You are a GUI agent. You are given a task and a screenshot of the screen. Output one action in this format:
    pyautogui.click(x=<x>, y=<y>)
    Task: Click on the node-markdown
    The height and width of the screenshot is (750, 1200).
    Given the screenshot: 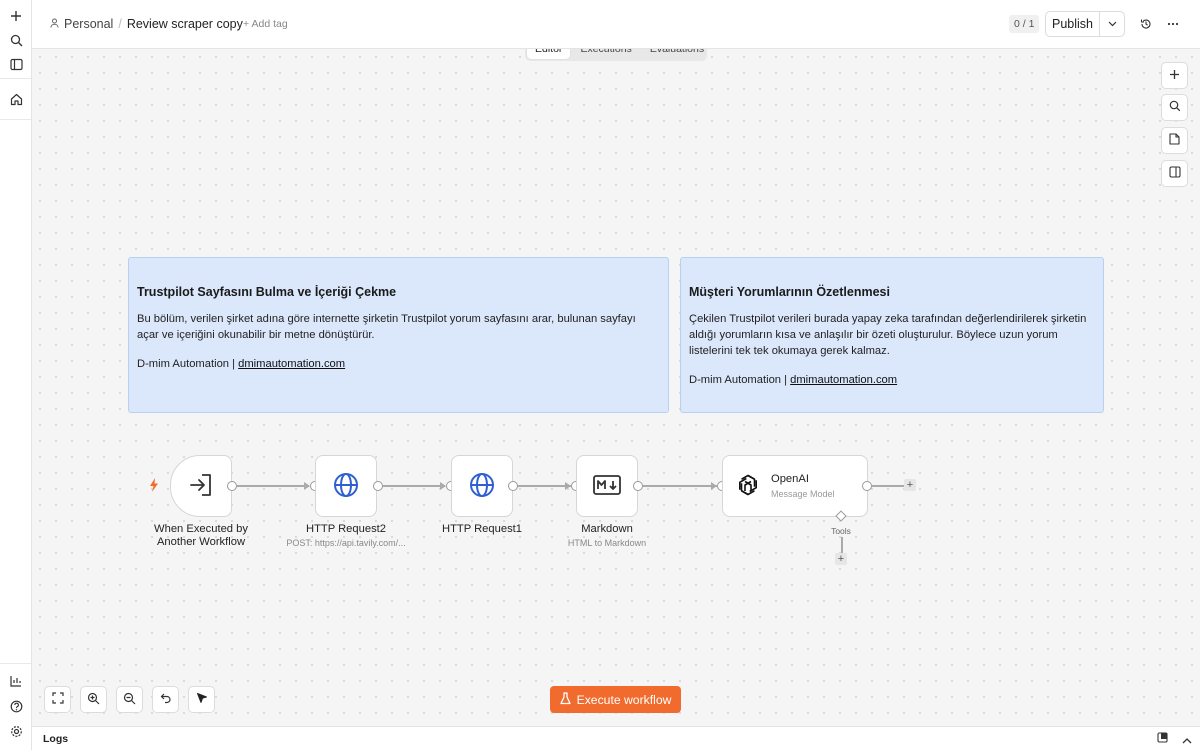 What is the action you would take?
    pyautogui.click(x=607, y=486)
    